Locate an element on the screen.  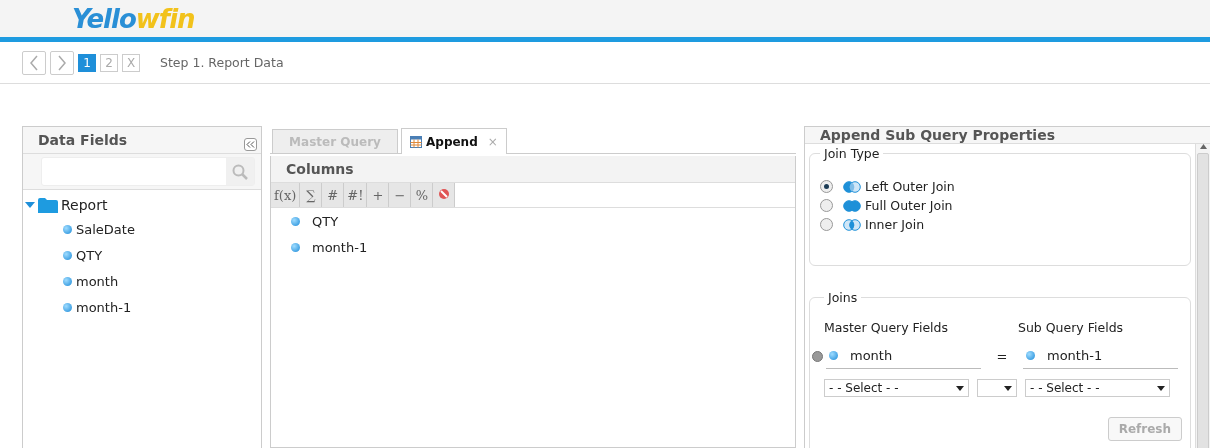
formula-tool-button: # is located at coordinates (333, 195).